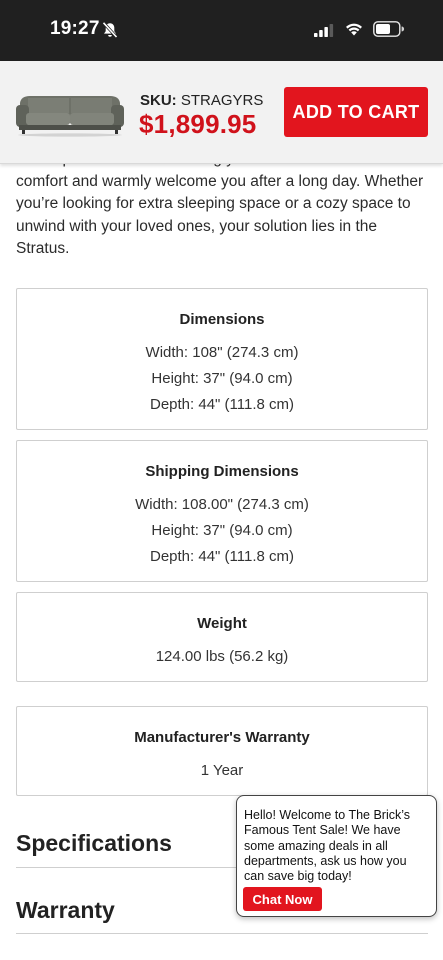 The width and height of the screenshot is (443, 960). Describe the element at coordinates (222, 751) in the screenshot. I see `manufacturer-warranty-box: Manufacturer's Warranty 1 Year` at that location.